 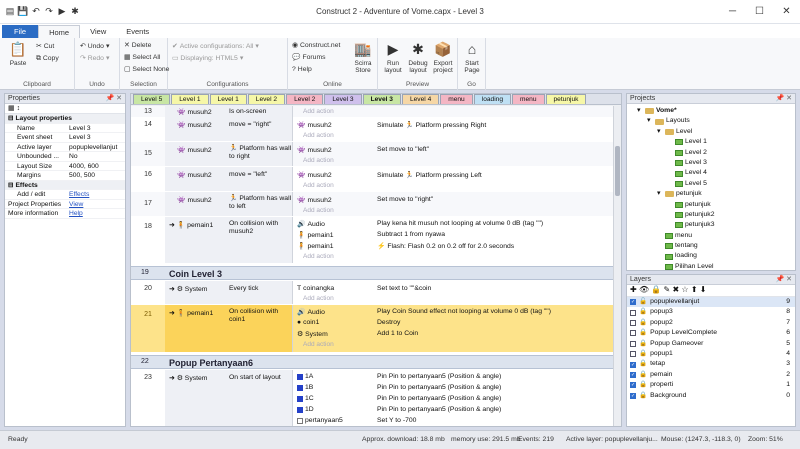 What do you see at coordinates (20, 31) in the screenshot?
I see `tab-file: File` at bounding box center [20, 31].